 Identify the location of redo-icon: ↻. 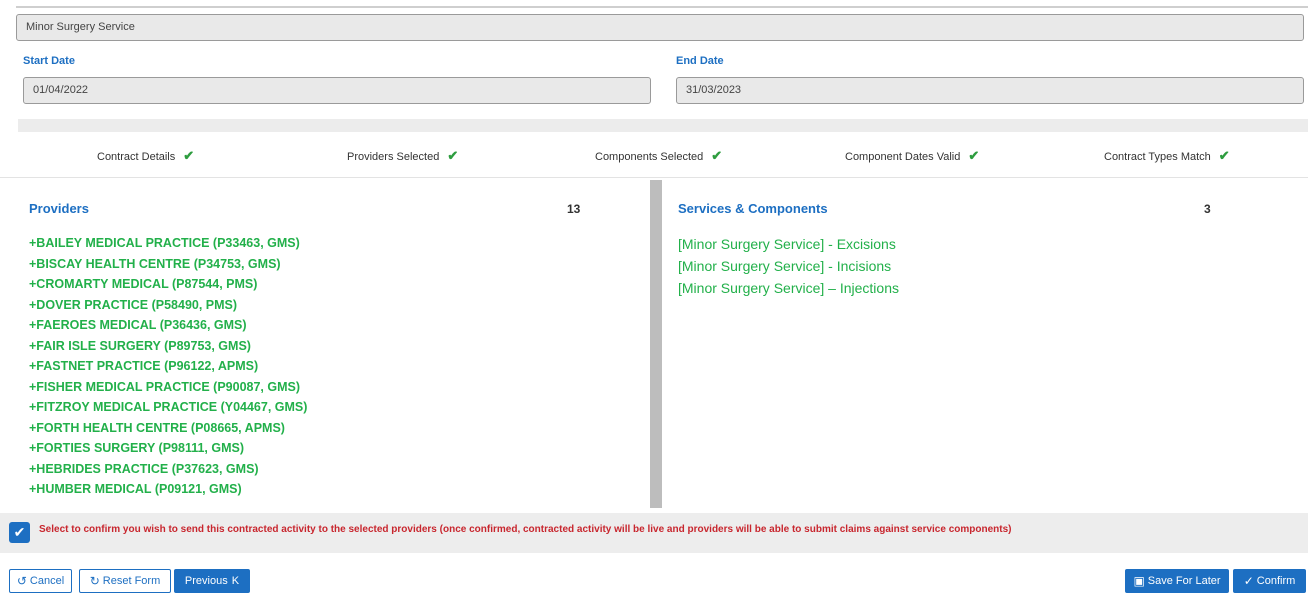
(94, 581).